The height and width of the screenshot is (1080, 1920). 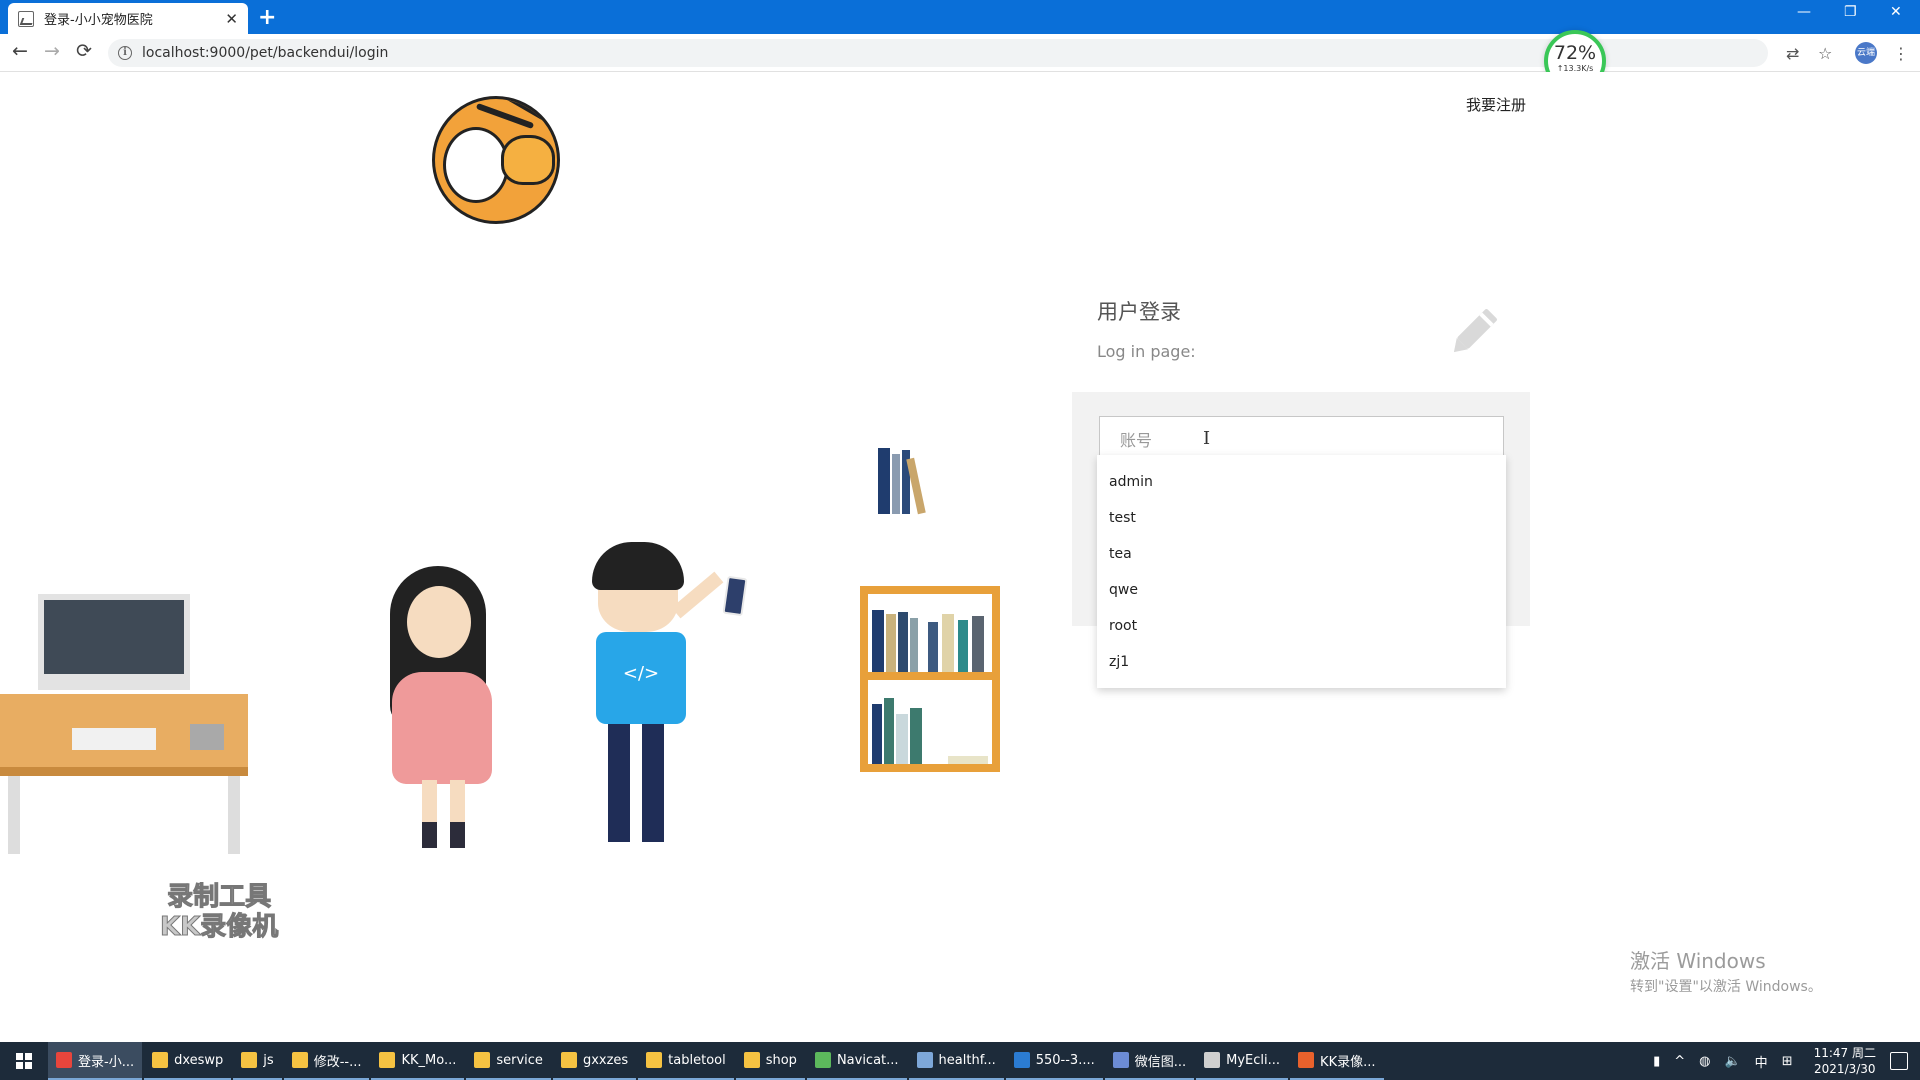 I want to click on window-close-button: ✕, so click(x=1896, y=12).